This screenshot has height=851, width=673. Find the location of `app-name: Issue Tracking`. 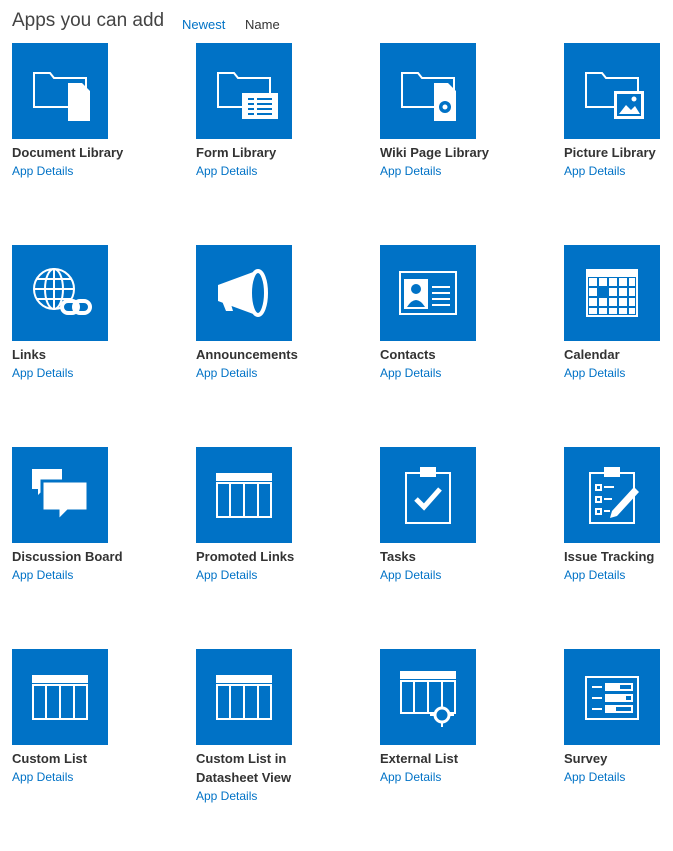

app-name: Issue Tracking is located at coordinates (618, 556).